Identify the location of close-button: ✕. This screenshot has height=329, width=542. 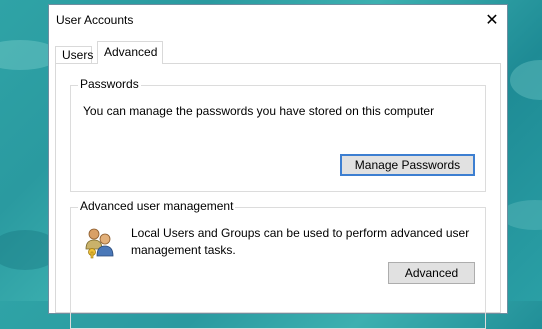
(492, 20).